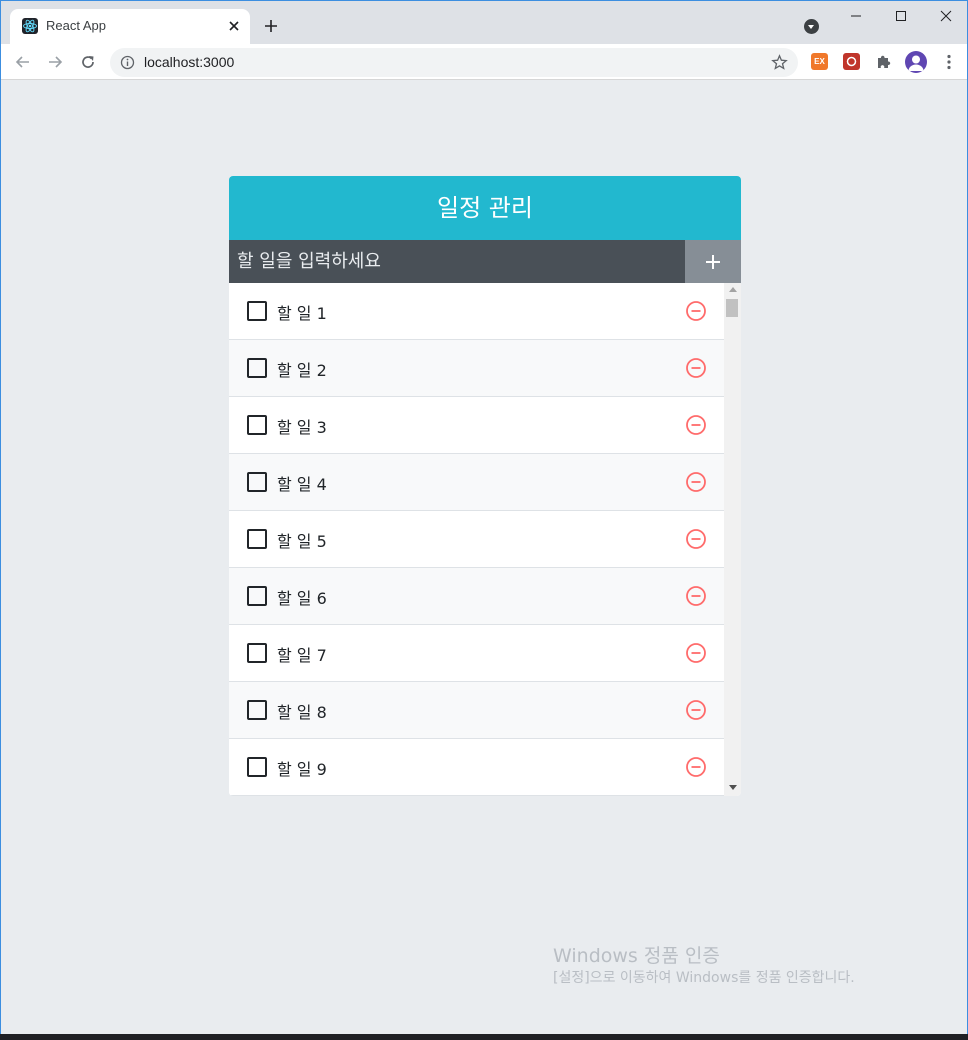 Image resolution: width=968 pixels, height=1040 pixels. I want to click on scroll-up-arrow-icon, so click(733, 289).